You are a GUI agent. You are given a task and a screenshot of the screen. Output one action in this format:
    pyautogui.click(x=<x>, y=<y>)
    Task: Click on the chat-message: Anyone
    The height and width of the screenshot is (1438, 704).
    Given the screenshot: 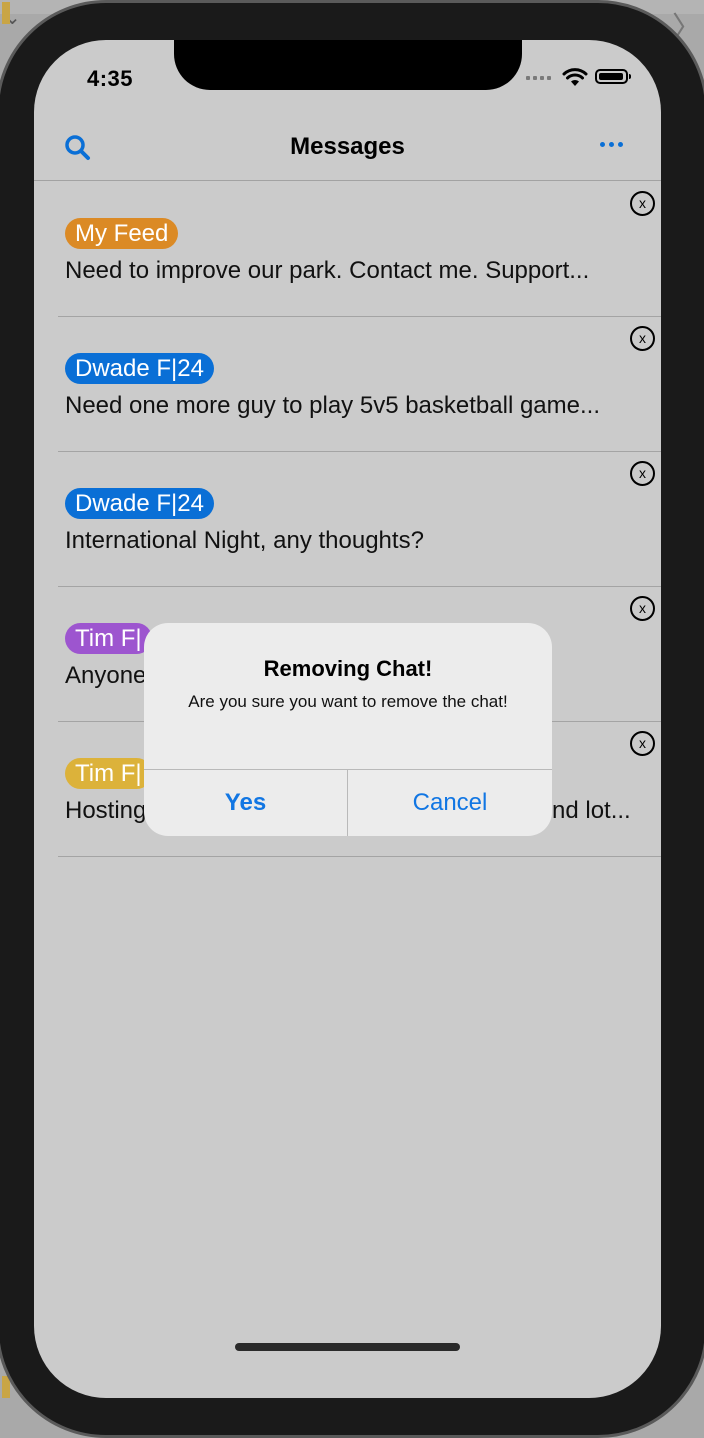 What is the action you would take?
    pyautogui.click(x=106, y=675)
    